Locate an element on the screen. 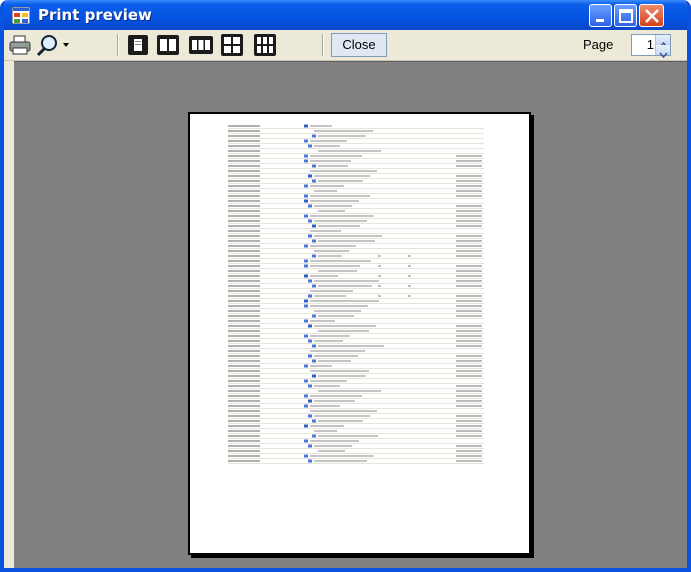 Image resolution: width=691 pixels, height=572 pixels. close-window-button is located at coordinates (651, 15).